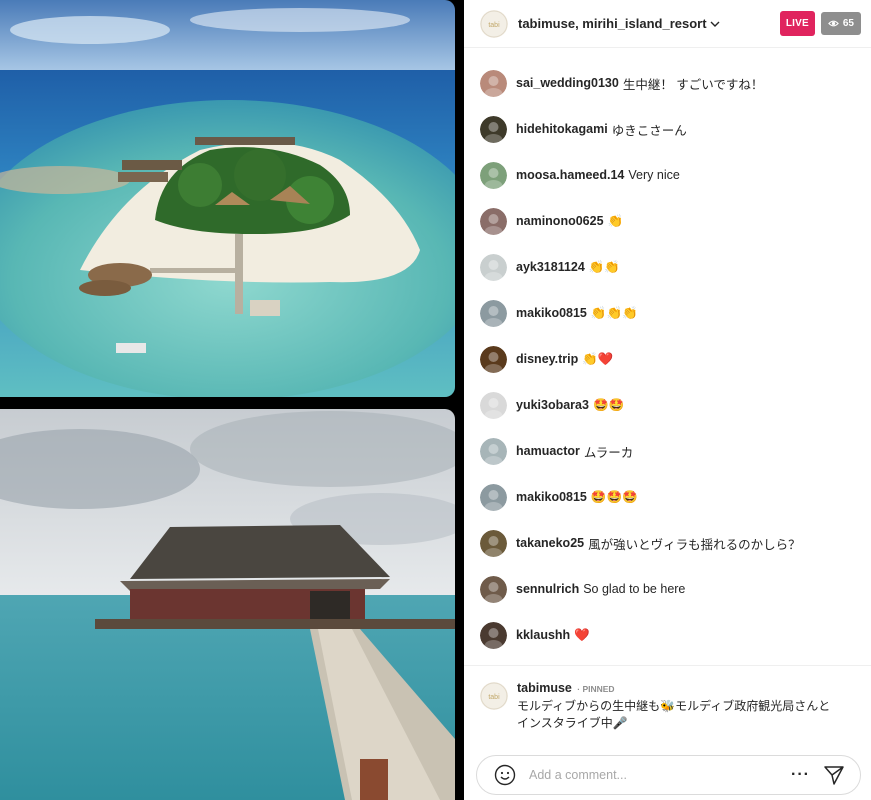  I want to click on comment-row: hidehitokagami ゆきこさーん, so click(667, 129).